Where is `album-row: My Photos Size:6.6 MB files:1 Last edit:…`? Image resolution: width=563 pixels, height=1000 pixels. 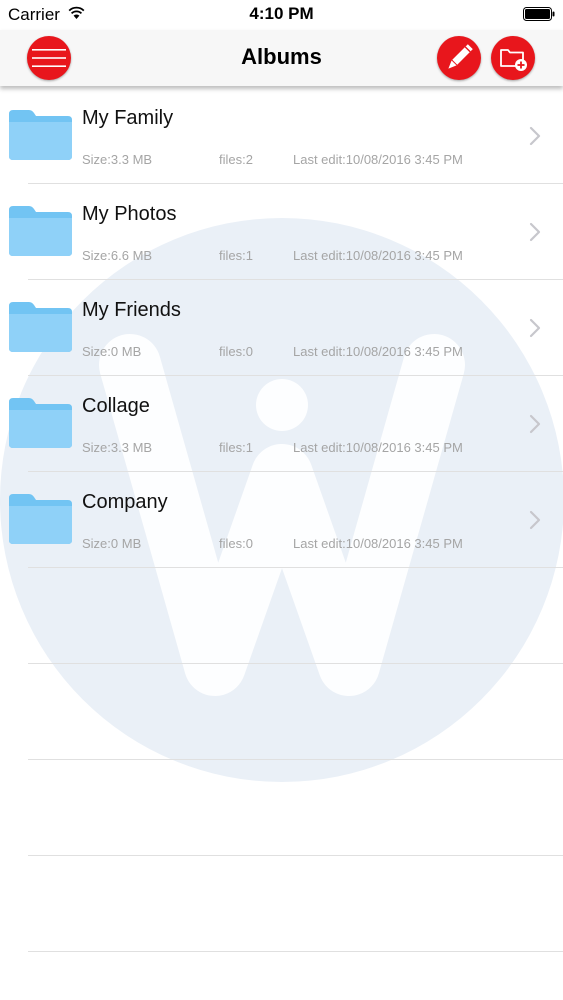 album-row: My Photos Size:6.6 MB files:1 Last edit:… is located at coordinates (286, 232).